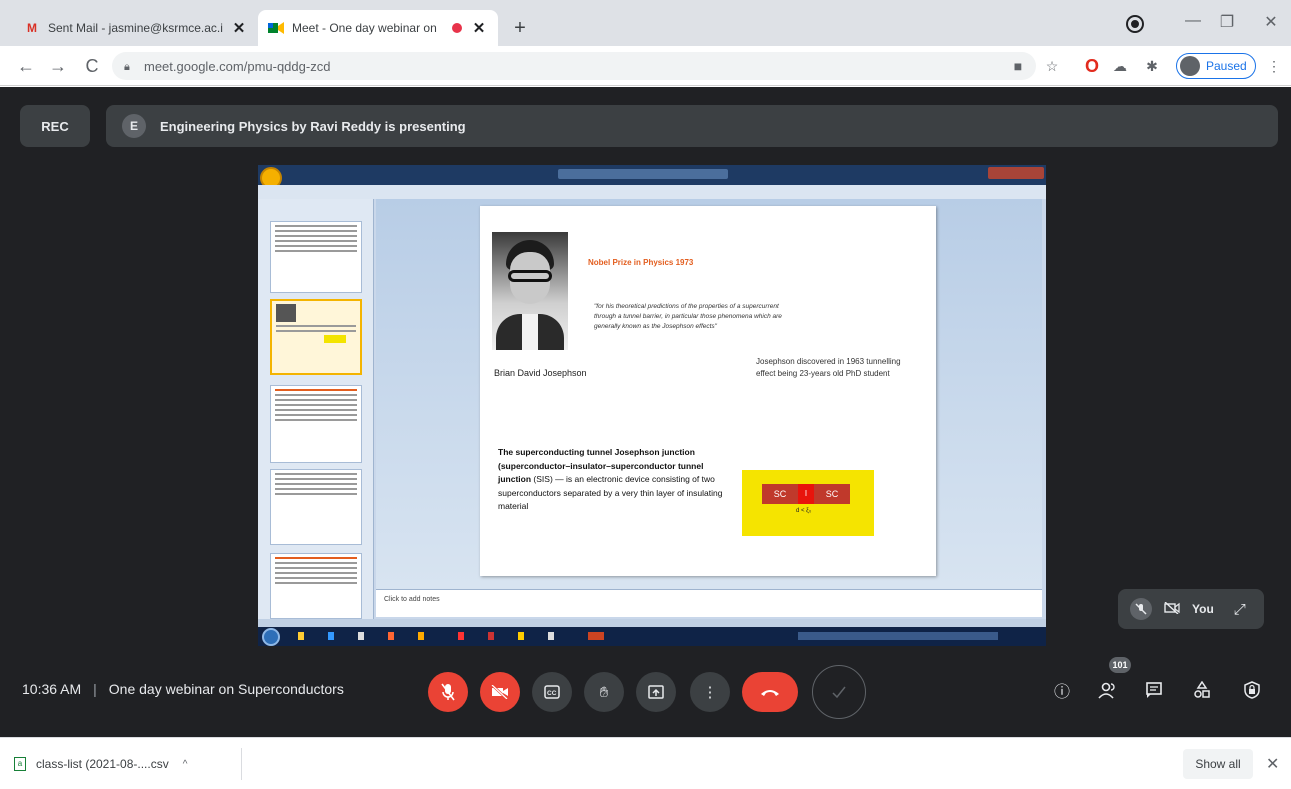  What do you see at coordinates (1141, 609) in the screenshot?
I see `mic-off-icon` at bounding box center [1141, 609].